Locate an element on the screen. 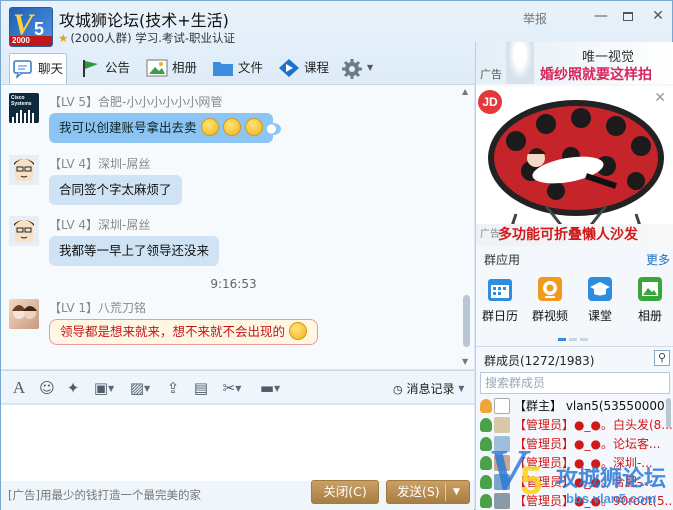 Image resolution: width=673 pixels, height=510 pixels. product-ad-caption: 广告 多功能可折叠懒人沙发 is located at coordinates (574, 235).